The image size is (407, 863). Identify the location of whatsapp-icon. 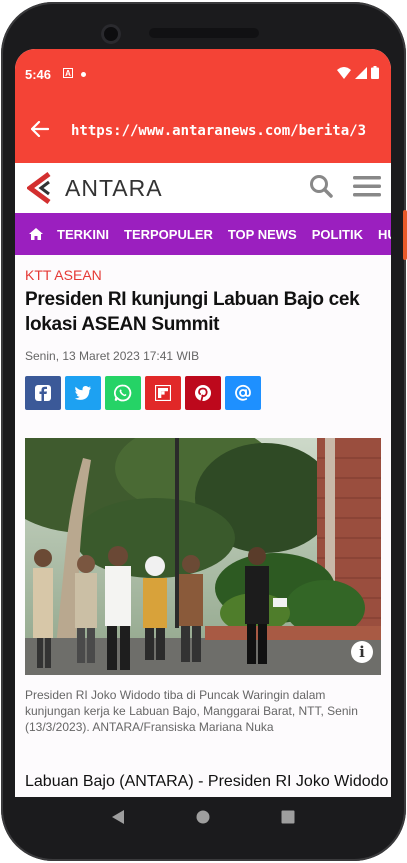
(123, 393).